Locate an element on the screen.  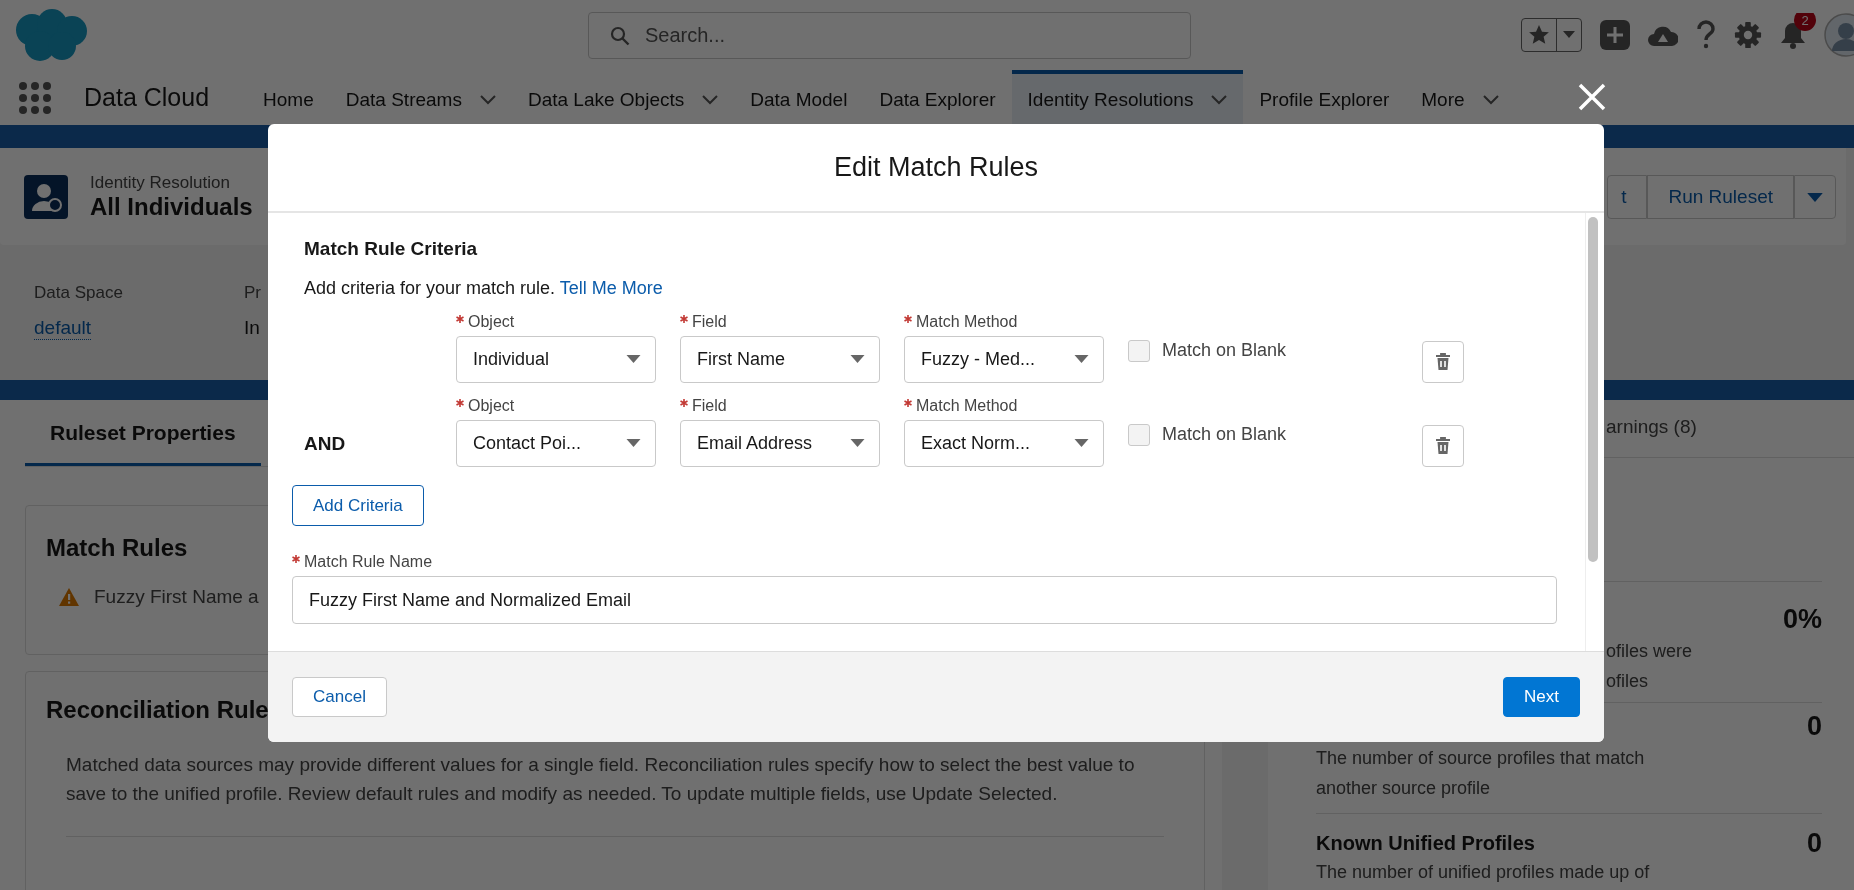
notification-count: 2 is located at coordinates (1805, 22).